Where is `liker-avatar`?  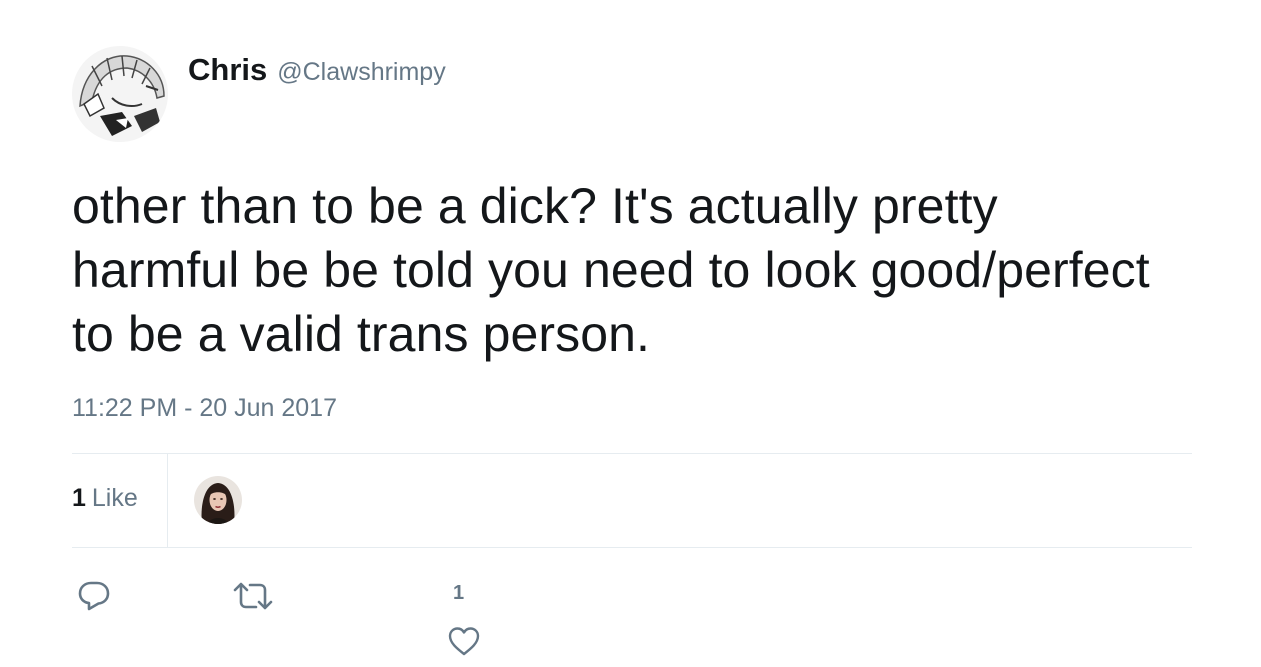
liker-avatar is located at coordinates (218, 500).